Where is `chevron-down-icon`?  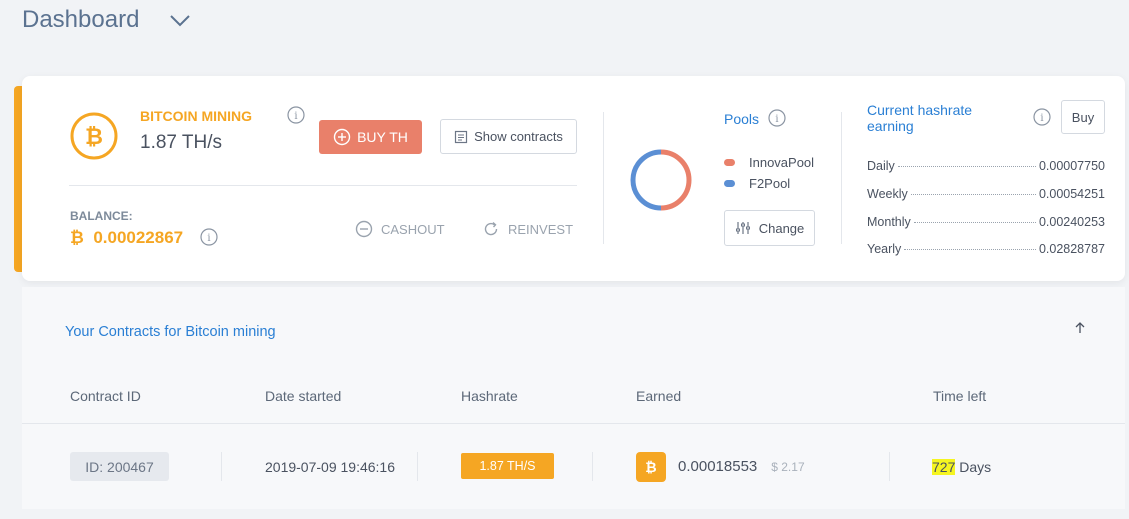 chevron-down-icon is located at coordinates (180, 21).